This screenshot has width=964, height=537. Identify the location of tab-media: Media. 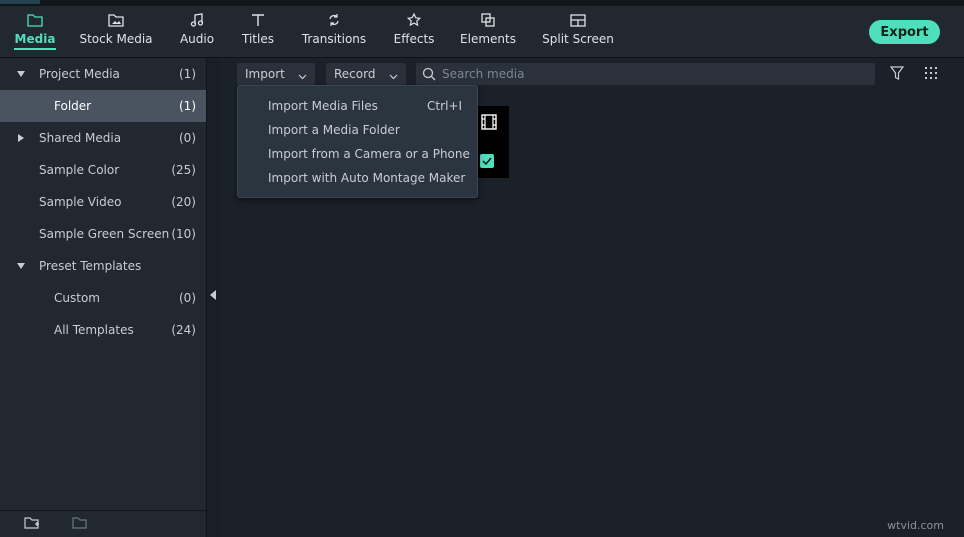
(35, 32).